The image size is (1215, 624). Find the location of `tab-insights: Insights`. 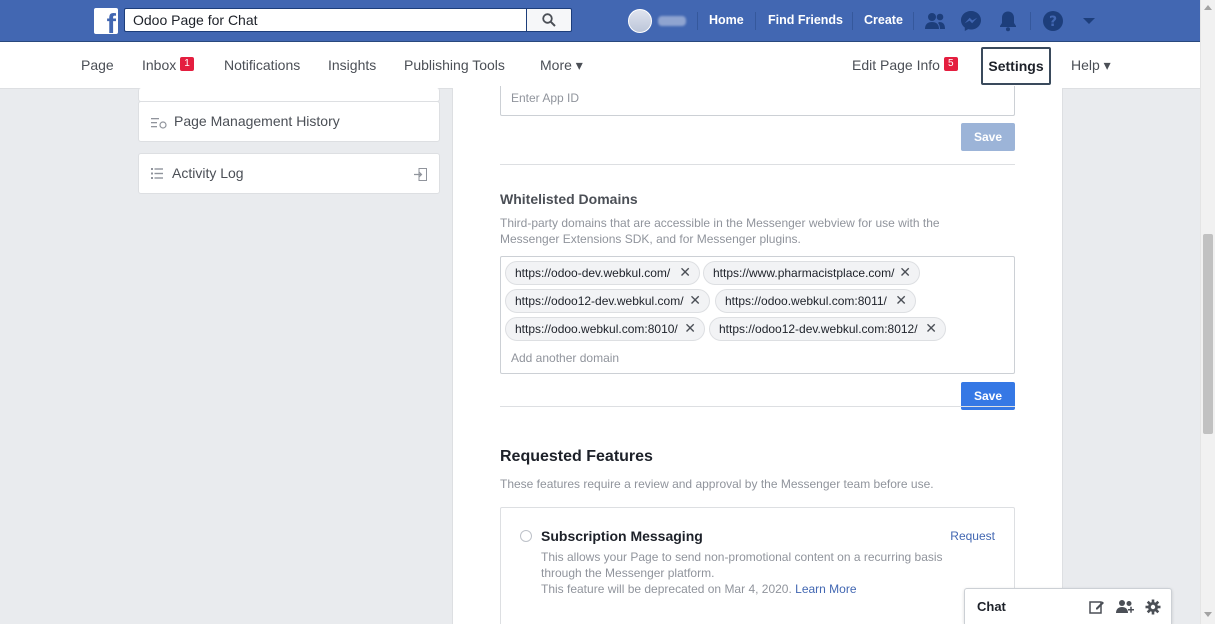

tab-insights: Insights is located at coordinates (352, 65).